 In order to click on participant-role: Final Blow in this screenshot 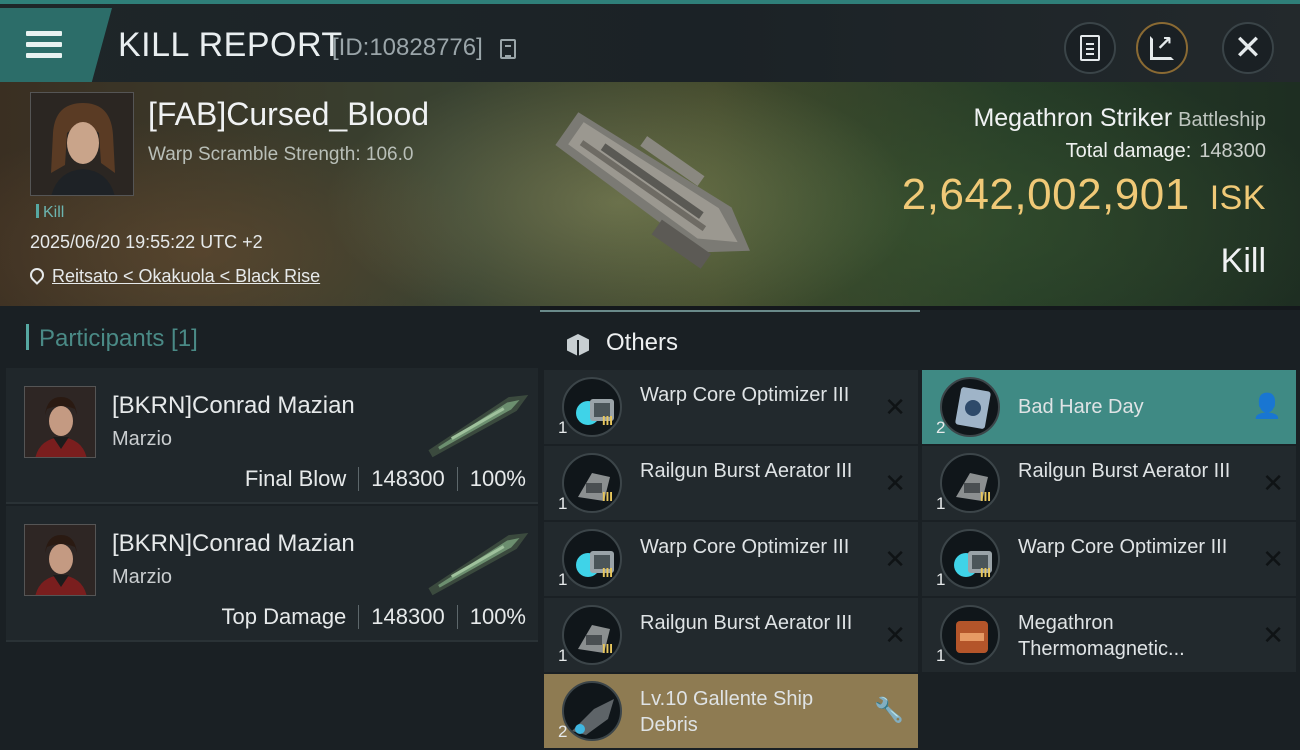, I will do `click(295, 478)`.